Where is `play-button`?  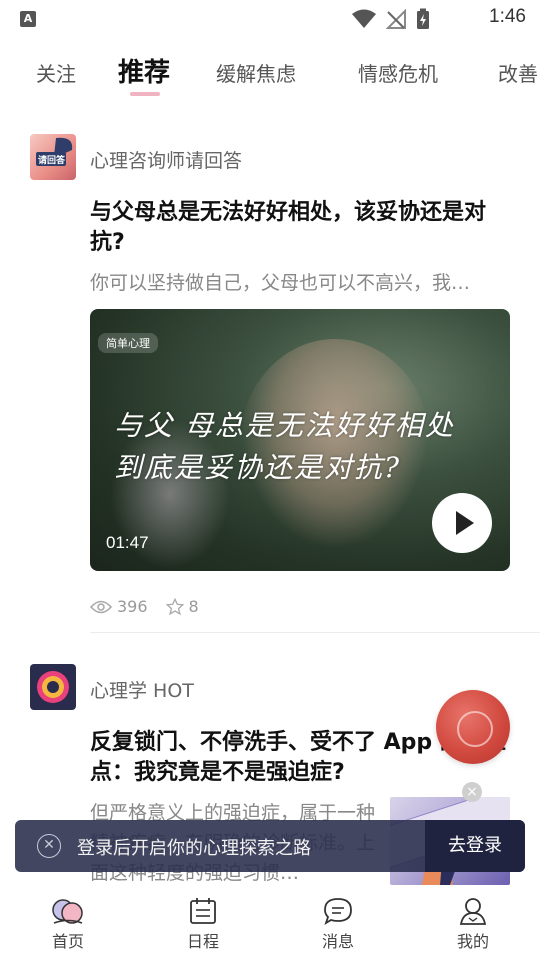 play-button is located at coordinates (462, 523).